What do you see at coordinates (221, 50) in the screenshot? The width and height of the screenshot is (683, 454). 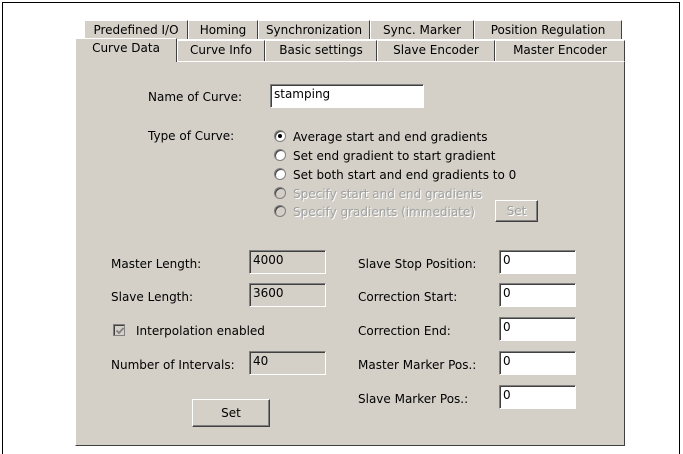 I see `tab-curve-info: Curve Info` at bounding box center [221, 50].